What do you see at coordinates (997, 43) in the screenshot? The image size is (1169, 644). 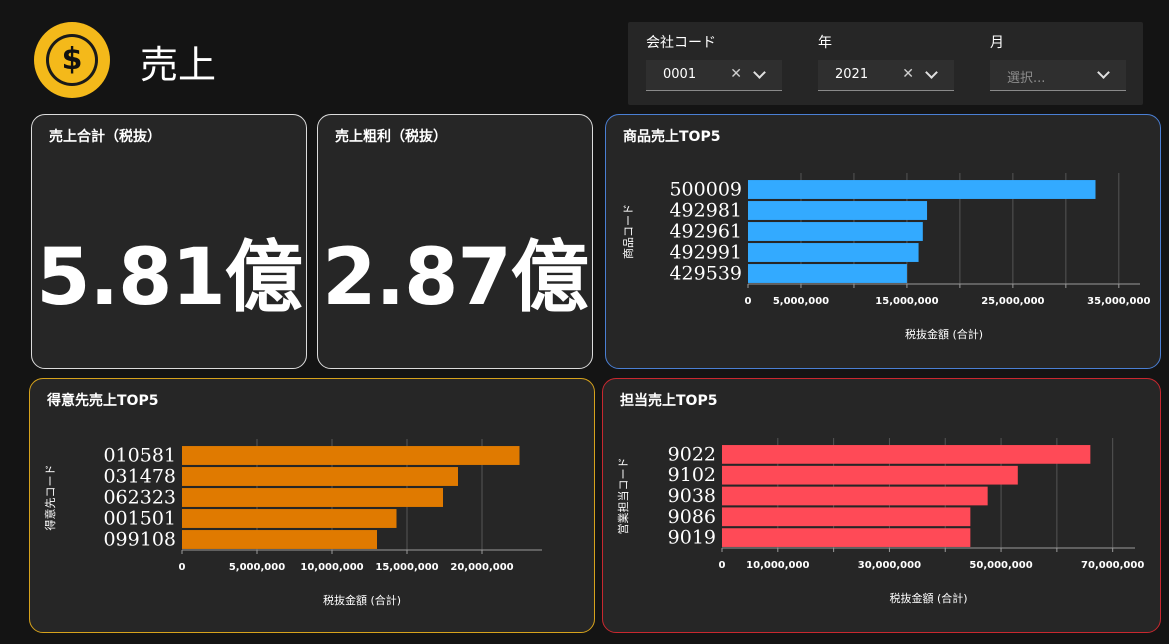 I see `month-label: 月` at bounding box center [997, 43].